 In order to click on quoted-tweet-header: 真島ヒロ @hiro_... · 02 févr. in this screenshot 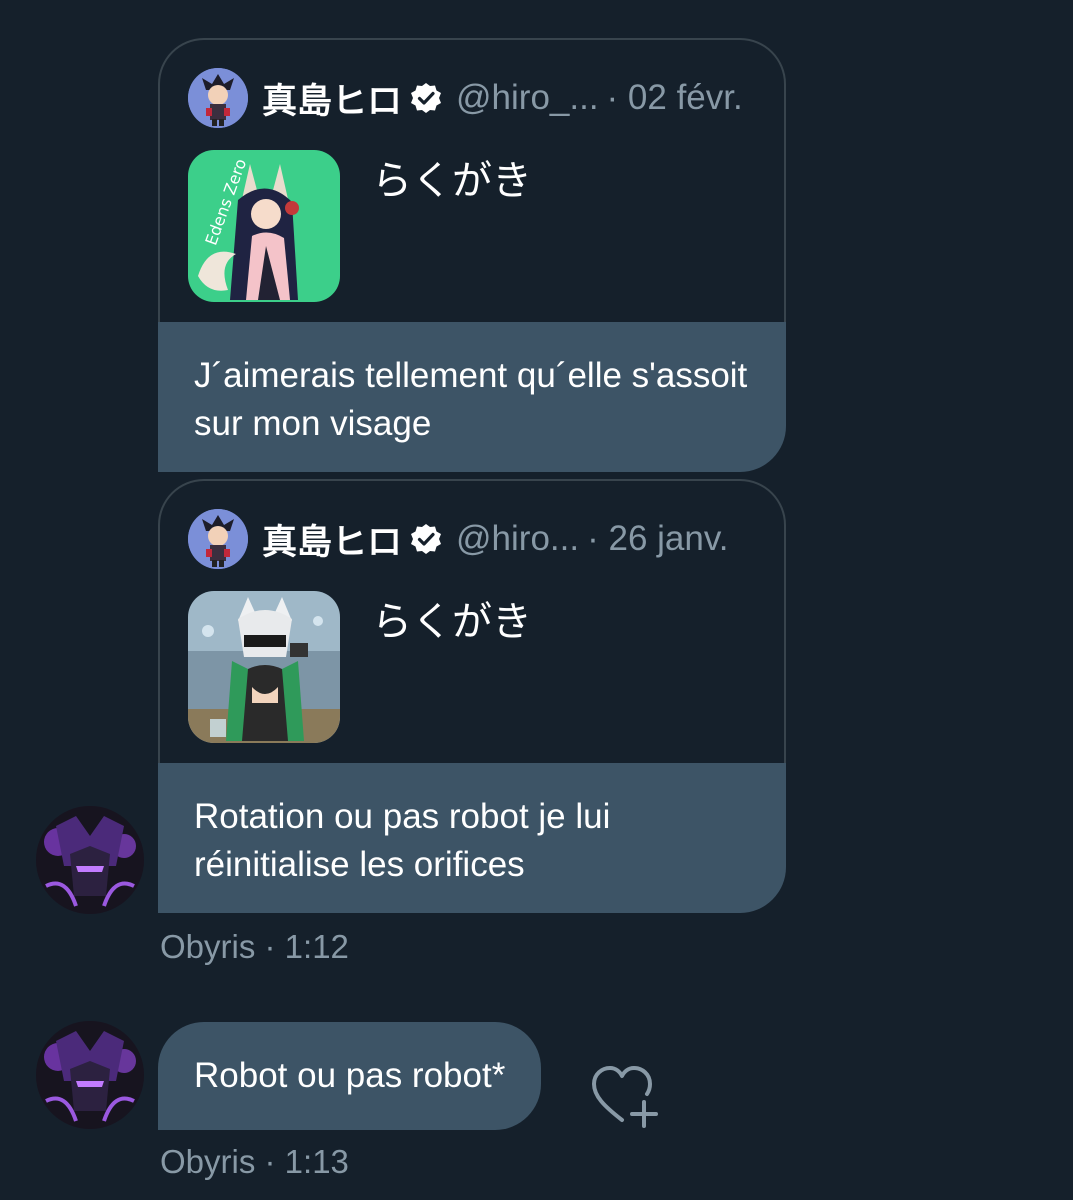, I will do `click(465, 98)`.